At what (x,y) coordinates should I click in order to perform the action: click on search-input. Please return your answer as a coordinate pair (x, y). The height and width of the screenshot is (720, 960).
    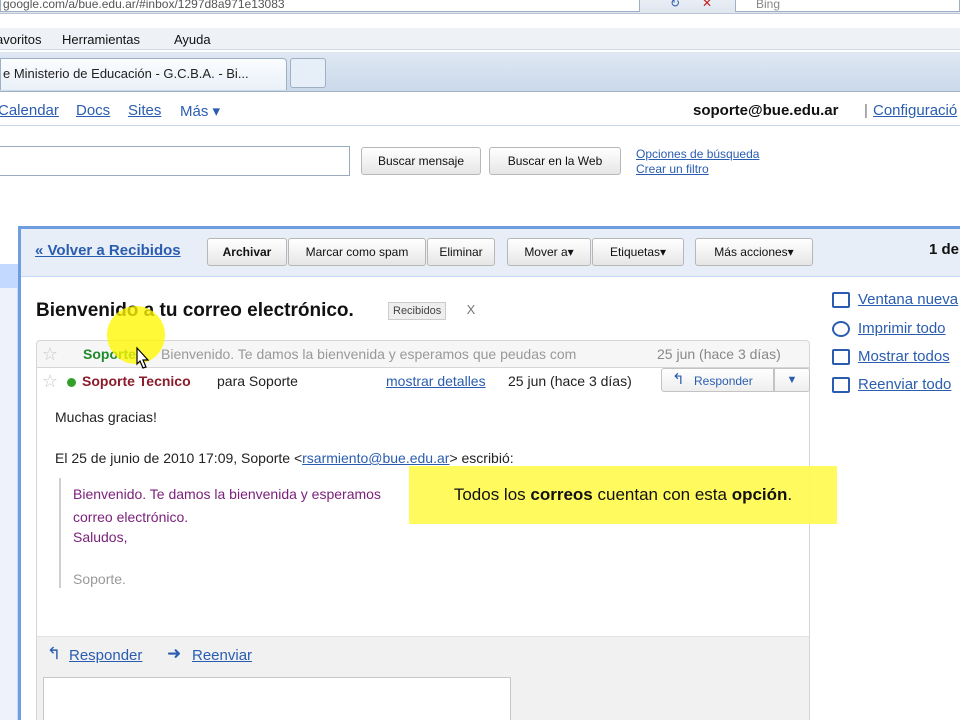
    Looking at the image, I should click on (175, 161).